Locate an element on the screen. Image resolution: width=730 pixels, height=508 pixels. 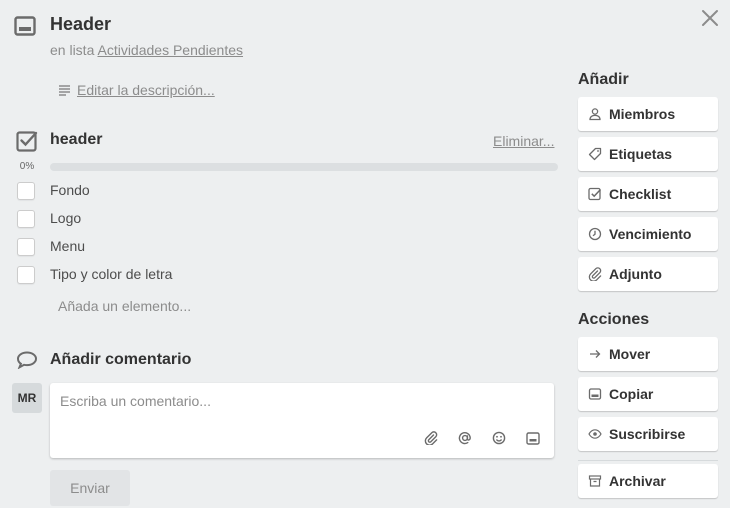
labels-button: Etiquetas is located at coordinates (648, 154).